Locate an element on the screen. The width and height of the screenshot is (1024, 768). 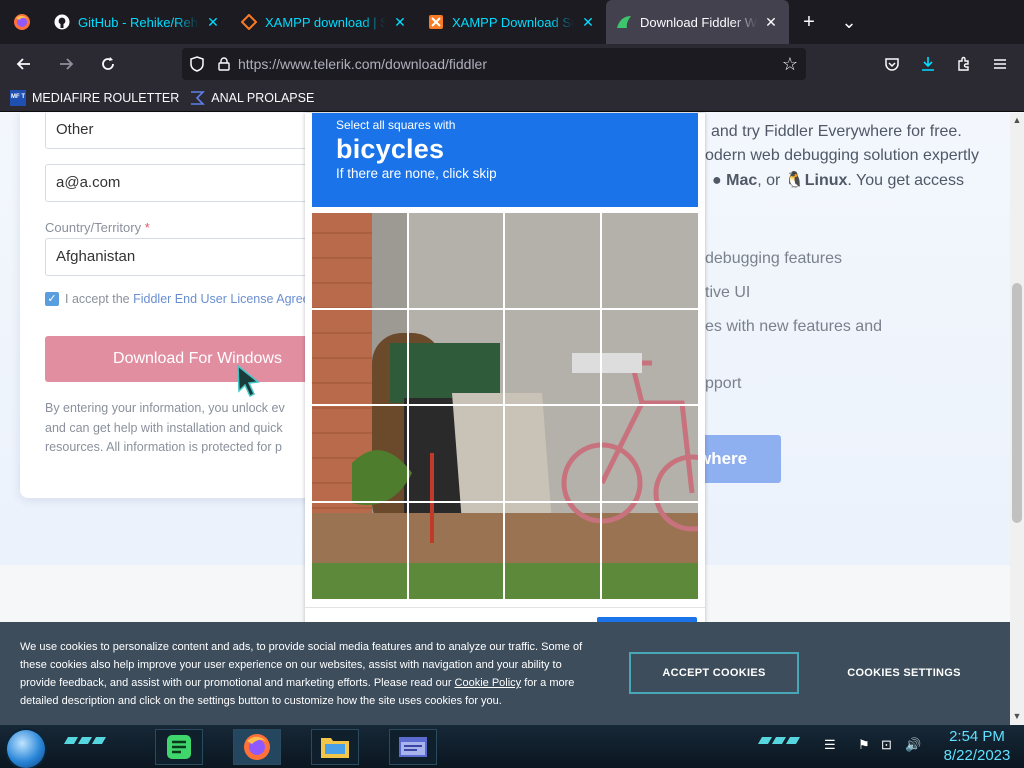
page-scrollbar: ▲ ▼ is located at coordinates (1017, 419).